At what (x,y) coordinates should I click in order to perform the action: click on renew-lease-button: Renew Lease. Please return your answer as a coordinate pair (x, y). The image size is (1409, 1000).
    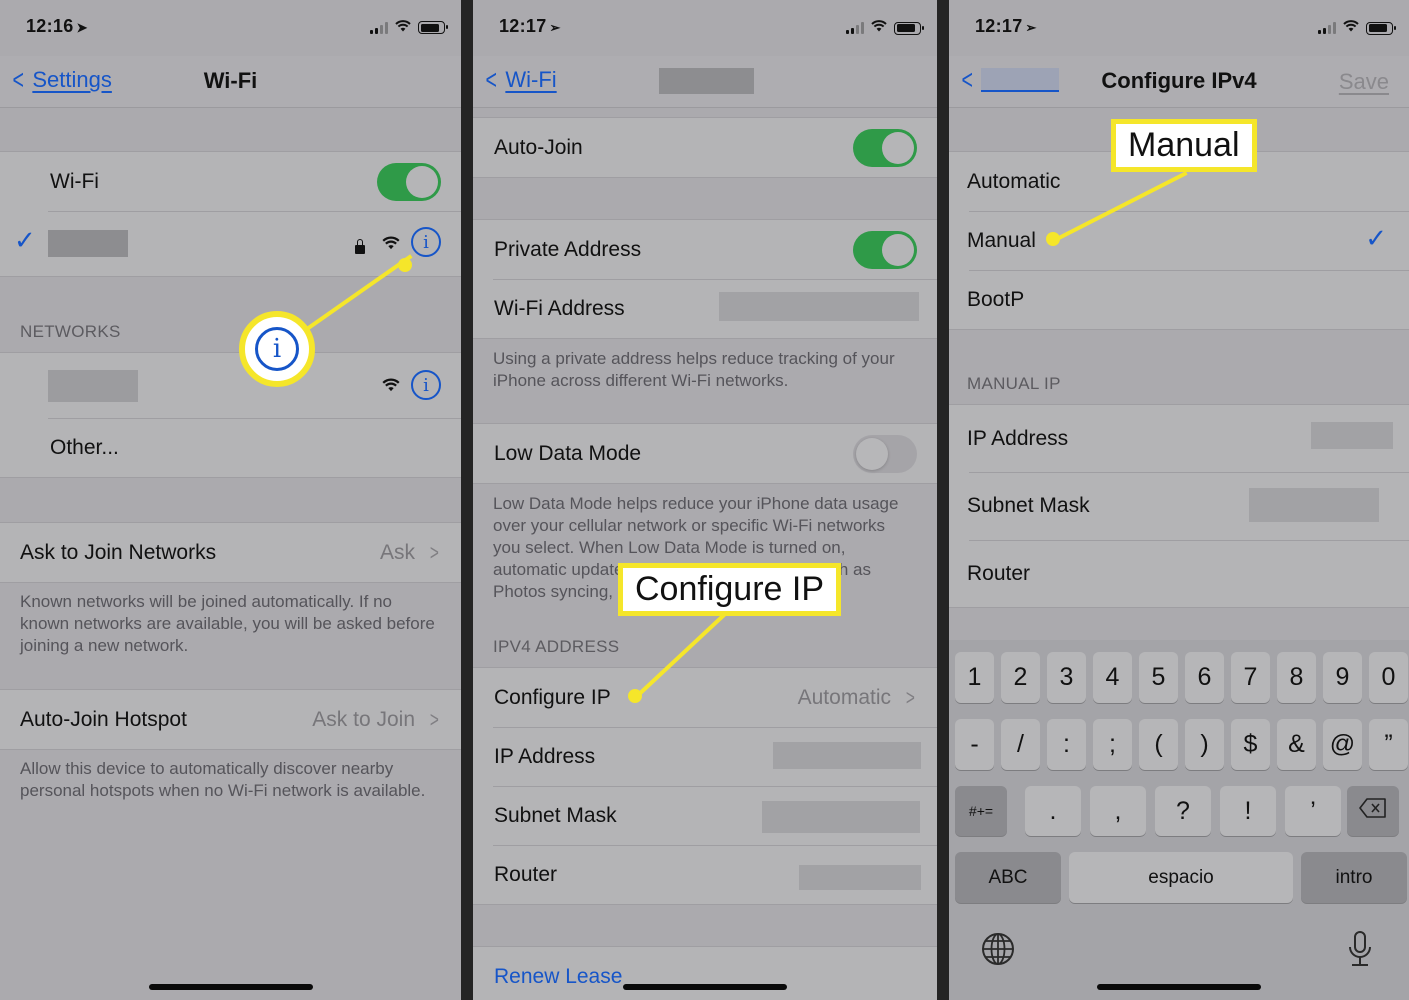
    Looking at the image, I should click on (705, 973).